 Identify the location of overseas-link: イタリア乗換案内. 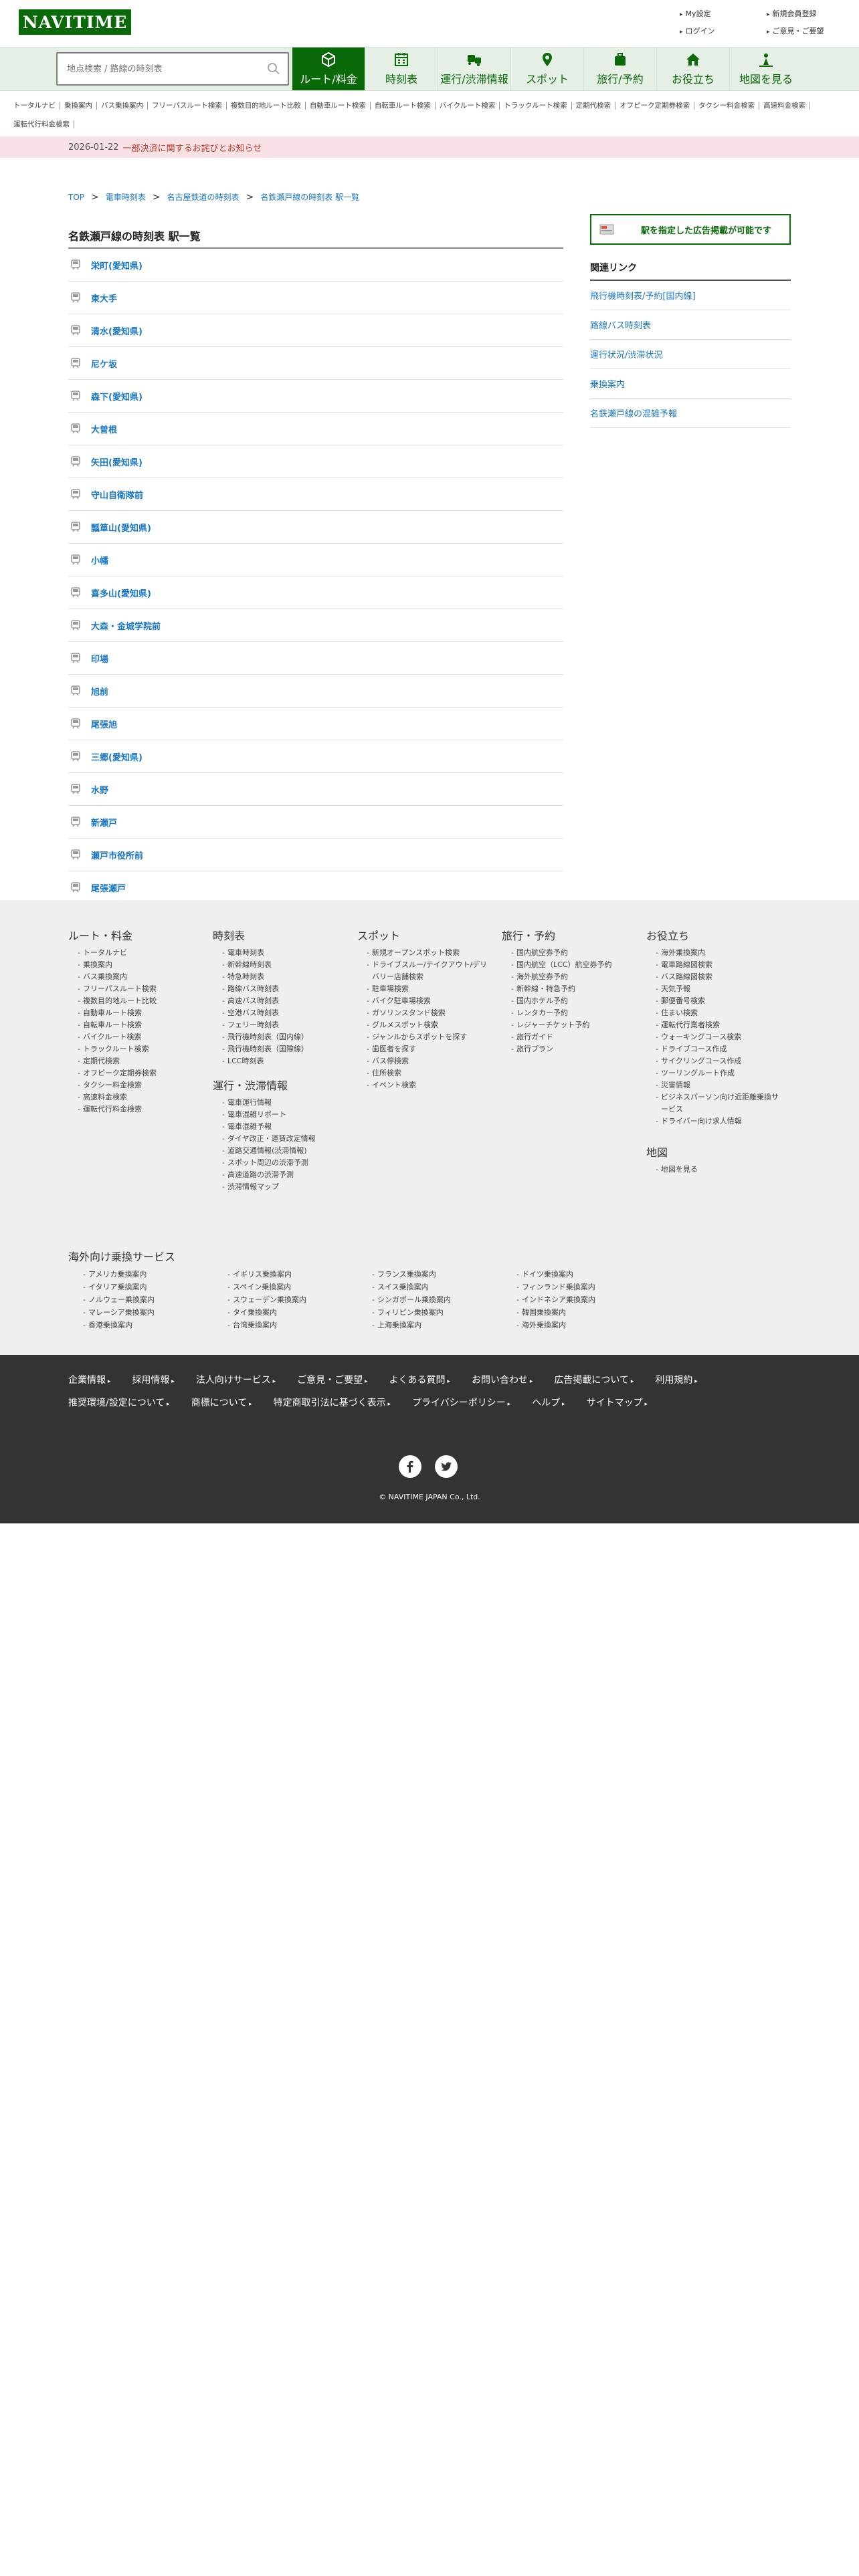
(140, 1287).